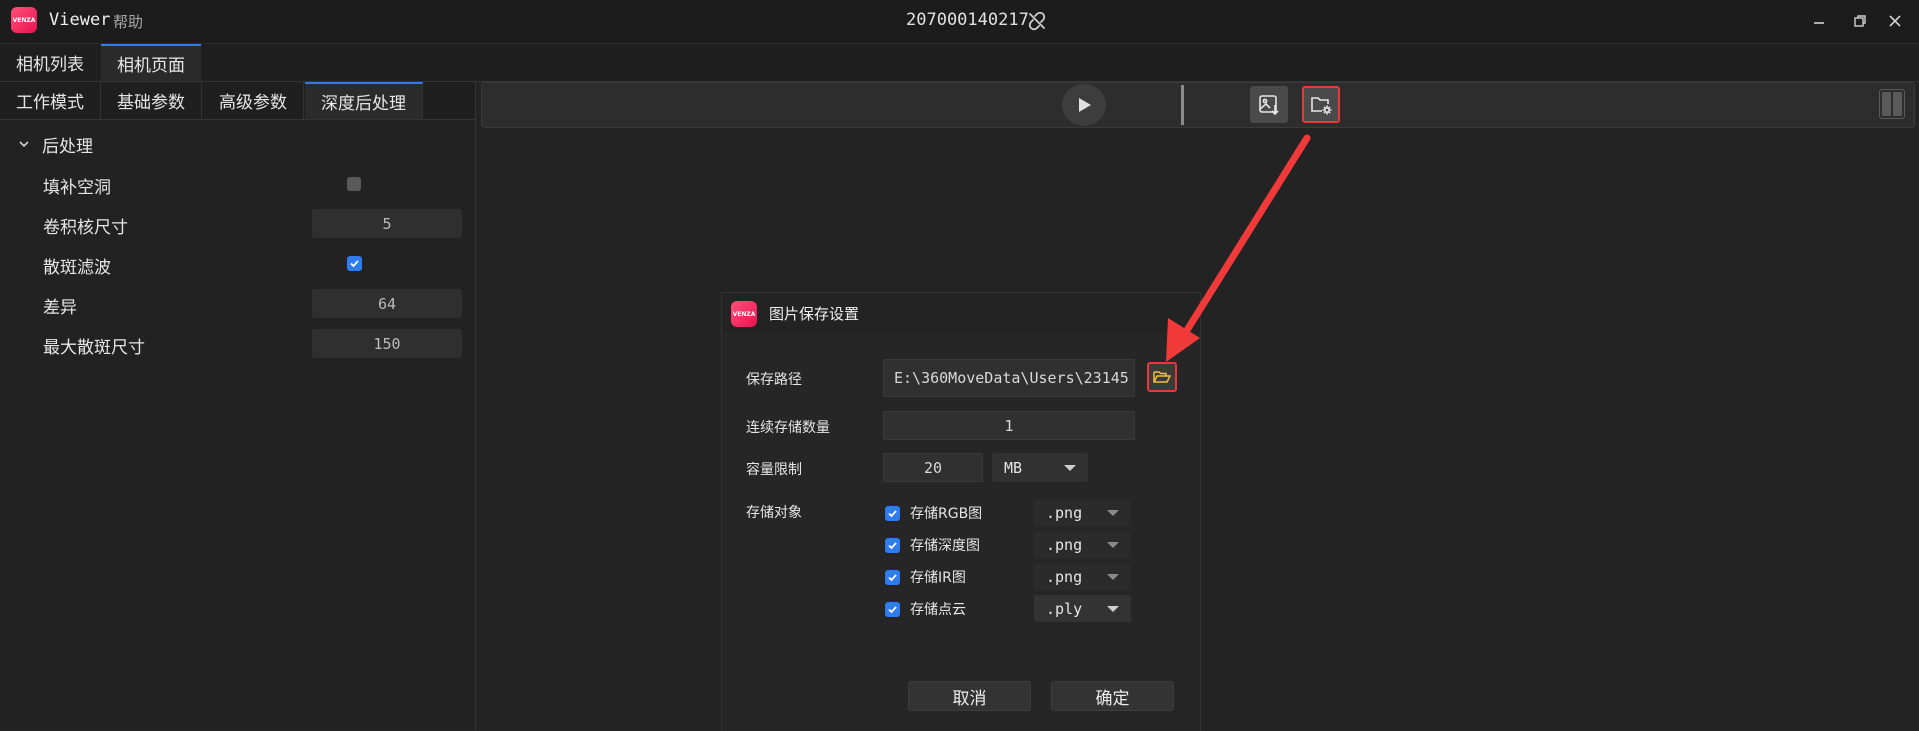 The width and height of the screenshot is (1919, 731). I want to click on tab-basic-params: 基础参数, so click(151, 100).